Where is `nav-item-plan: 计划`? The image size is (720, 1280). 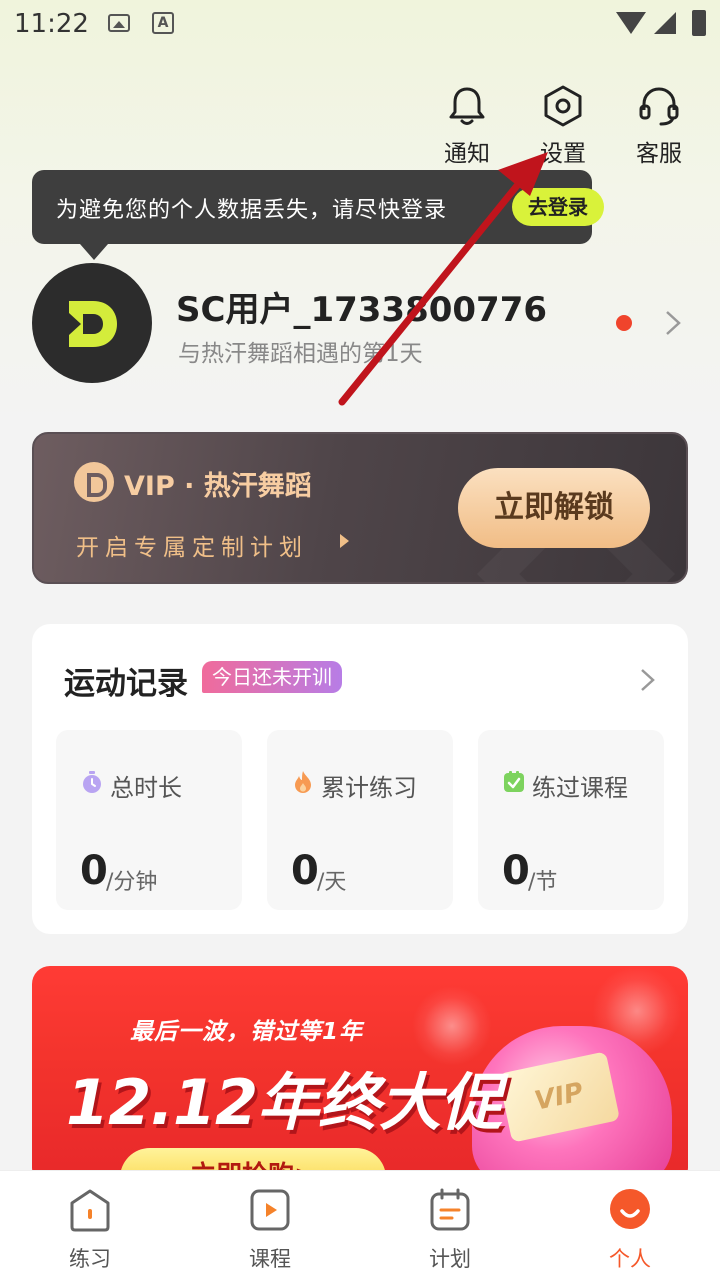
nav-item-plan: 计划 is located at coordinates (450, 1230).